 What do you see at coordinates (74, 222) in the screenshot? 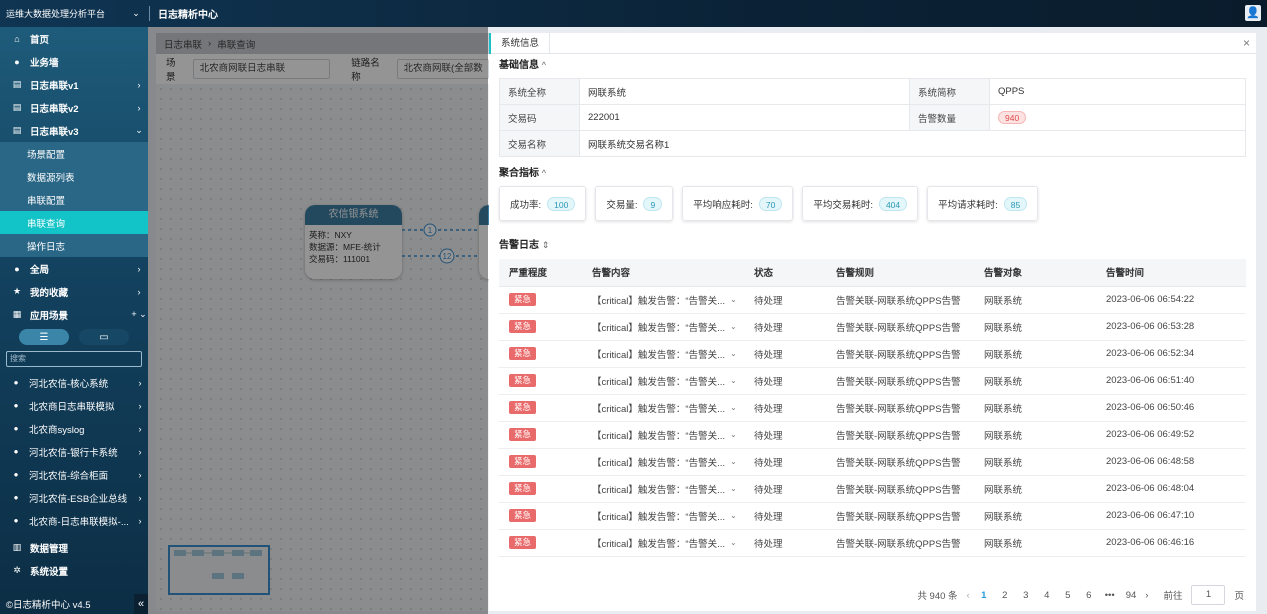
I see `sidebar-subitem: 串联查询` at bounding box center [74, 222].